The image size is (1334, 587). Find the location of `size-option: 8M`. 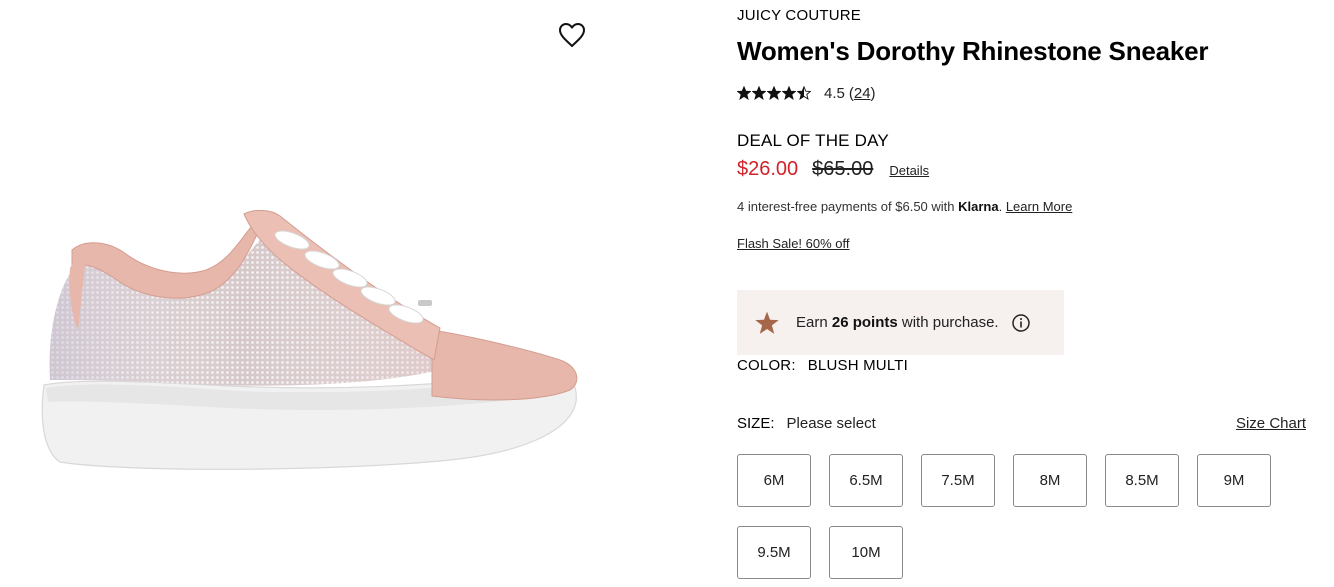

size-option: 8M is located at coordinates (1050, 480).